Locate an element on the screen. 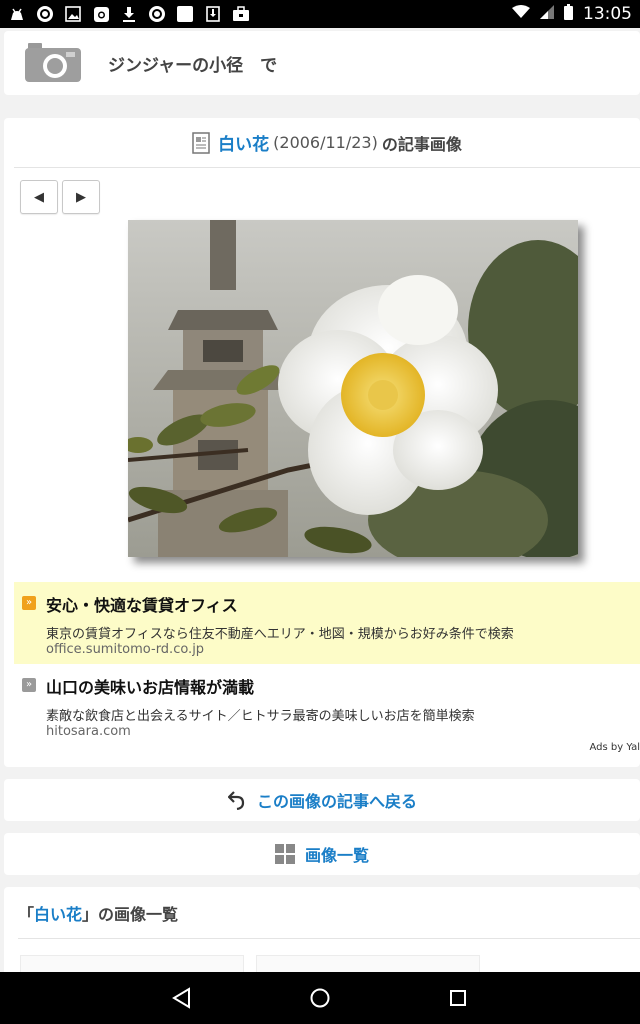  ad-title: 山口の美味いお店情報が満載 is located at coordinates (150, 686).